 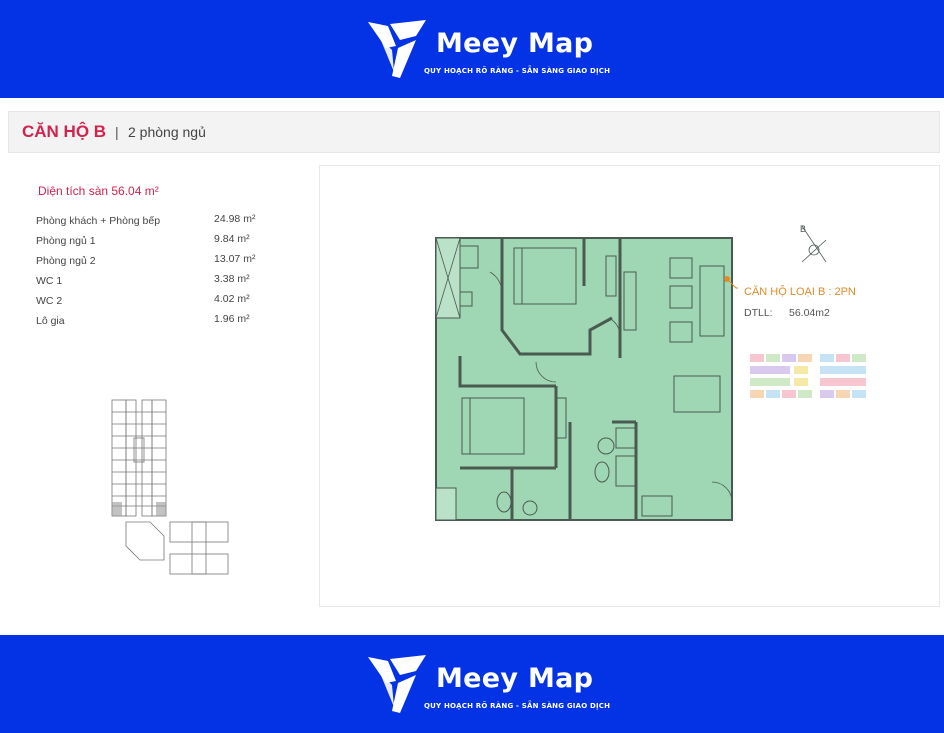 What do you see at coordinates (156, 242) in the screenshot?
I see `list-item: Phòng ngủ 1 9.84 m²` at bounding box center [156, 242].